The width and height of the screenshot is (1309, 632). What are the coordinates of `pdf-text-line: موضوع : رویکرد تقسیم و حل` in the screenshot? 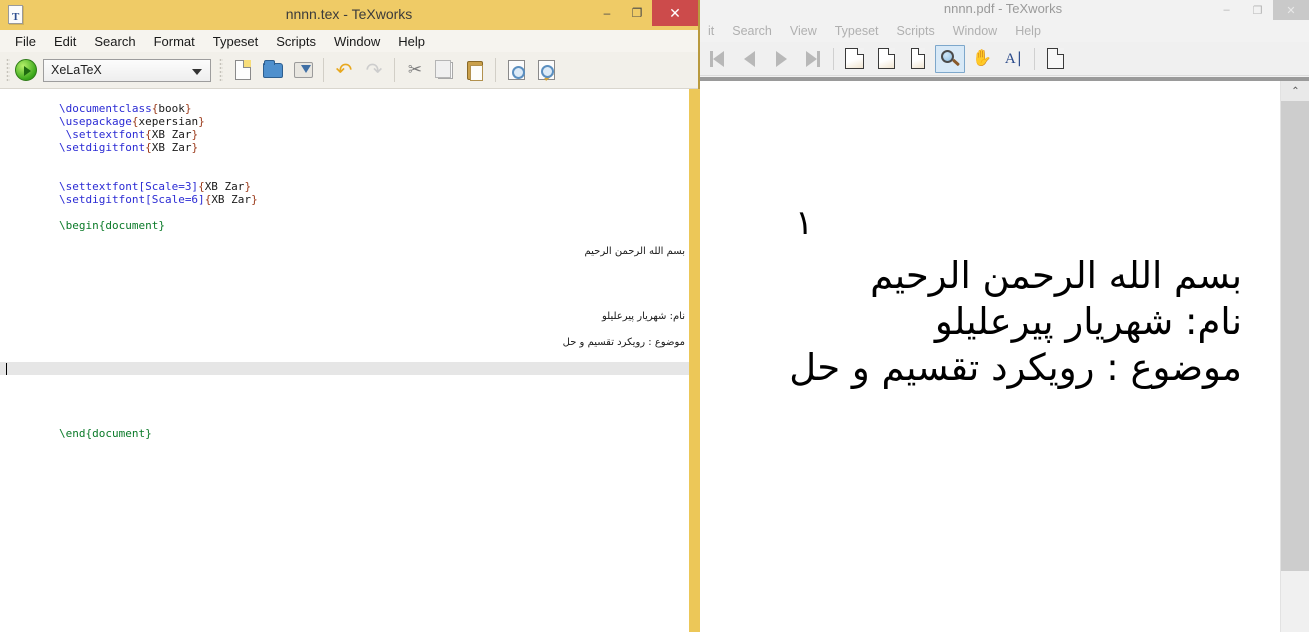 It's located at (1015, 367).